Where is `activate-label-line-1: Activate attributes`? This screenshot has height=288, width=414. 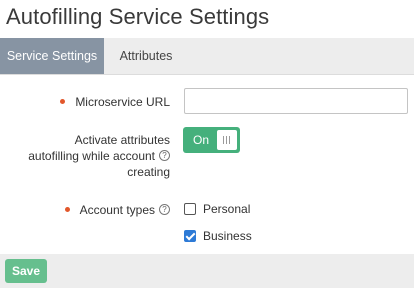
activate-label-line-1: Activate attributes is located at coordinates (122, 140).